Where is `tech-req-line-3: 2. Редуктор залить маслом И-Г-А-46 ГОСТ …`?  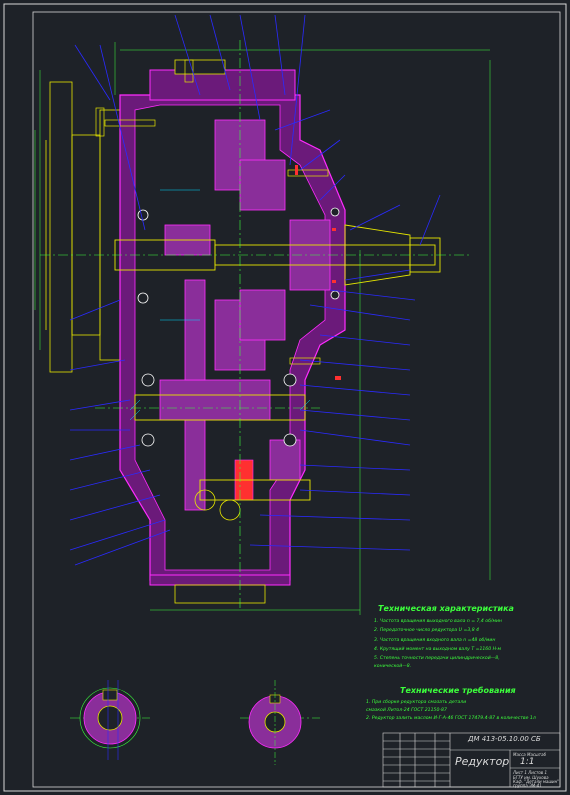 tech-req-line-3: 2. Редуктор залить маслом И-Г-А-46 ГОСТ … is located at coordinates (451, 718).